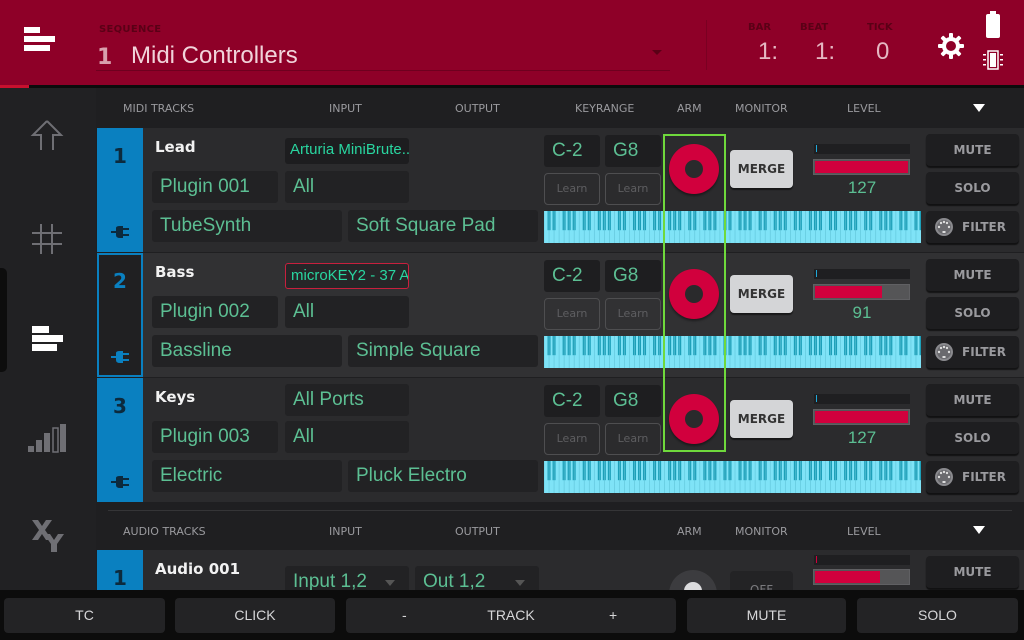 The width and height of the screenshot is (1024, 640). Describe the element at coordinates (120, 440) in the screenshot. I see `track-number-tab: 3` at that location.